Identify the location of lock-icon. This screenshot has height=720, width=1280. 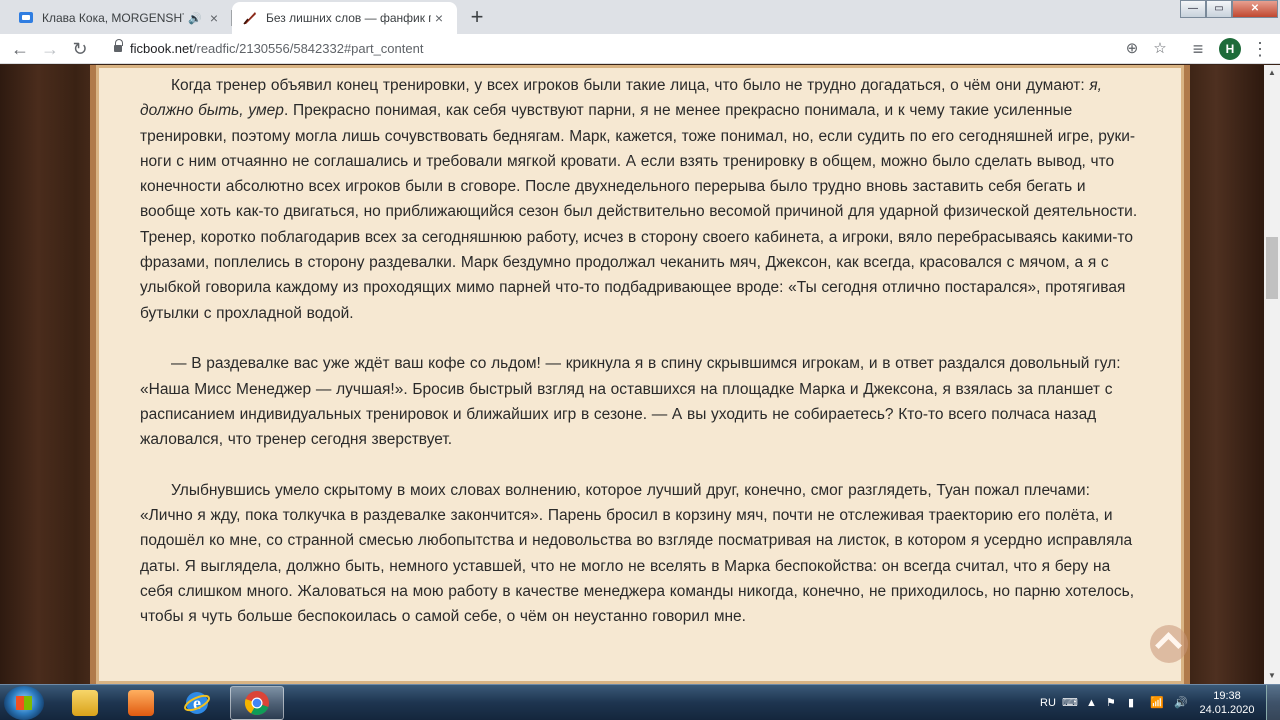
(118, 46).